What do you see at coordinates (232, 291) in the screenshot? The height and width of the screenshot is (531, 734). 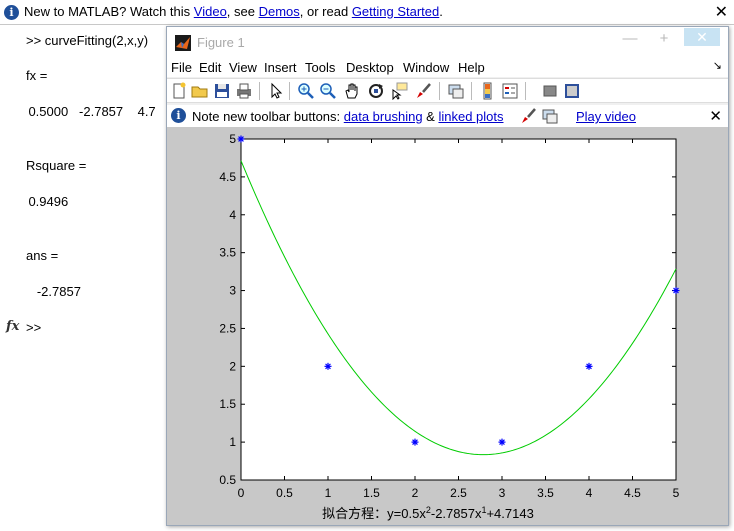 I see `y-tick-label: 3` at bounding box center [232, 291].